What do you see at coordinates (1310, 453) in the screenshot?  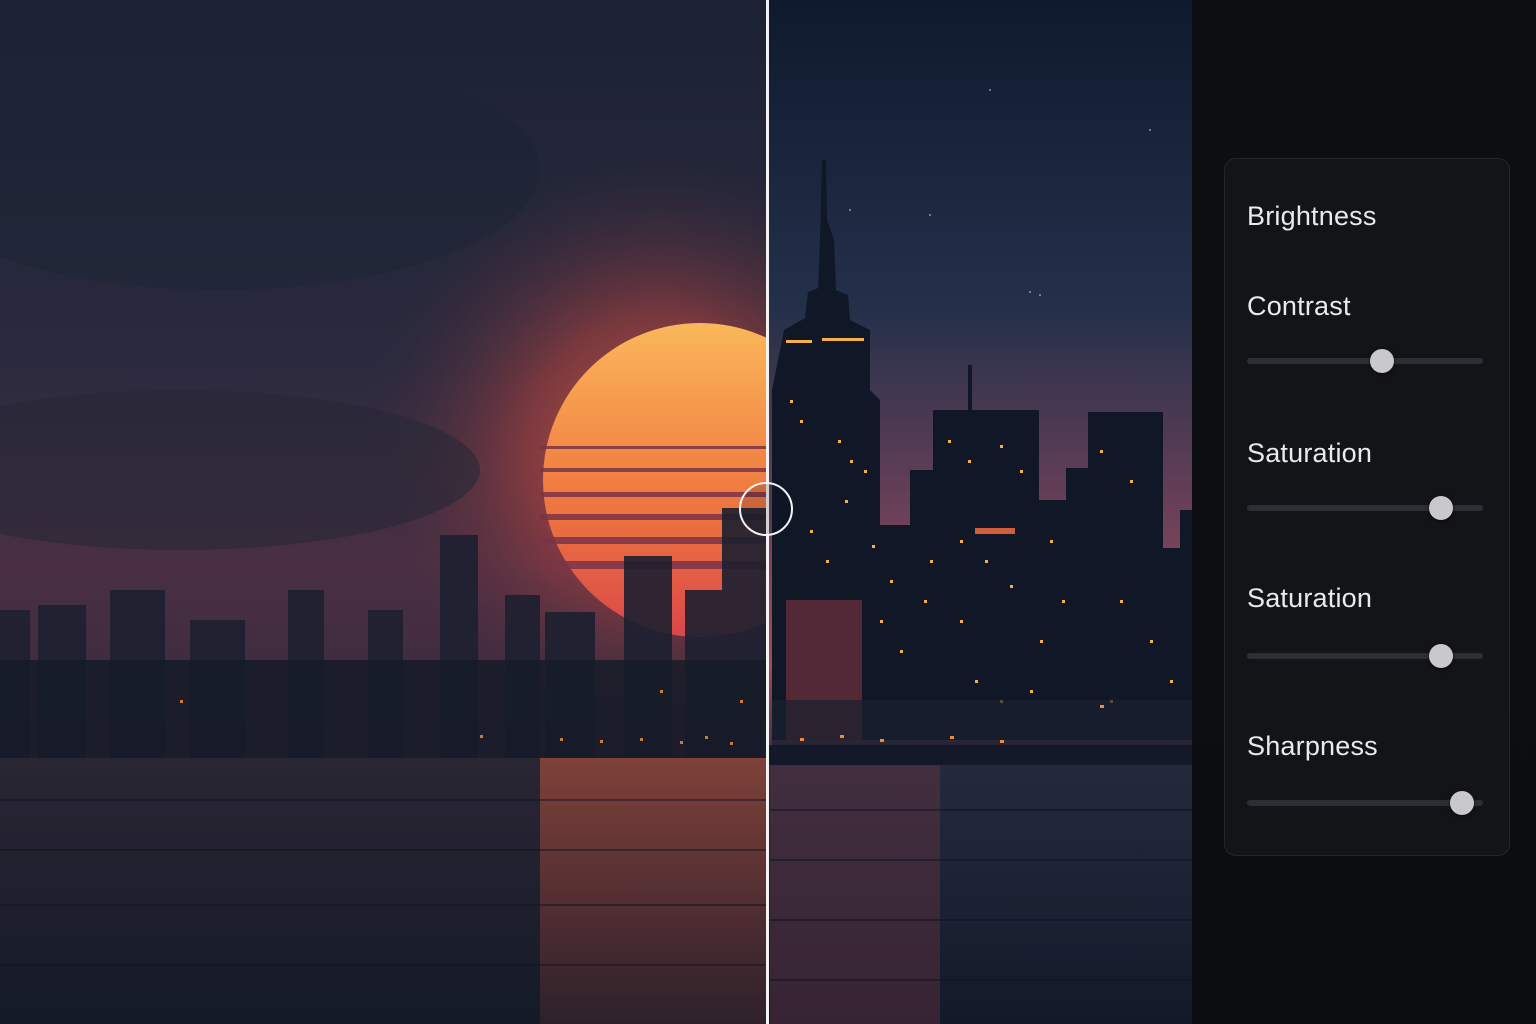 I see `saturation-label: Saturation` at bounding box center [1310, 453].